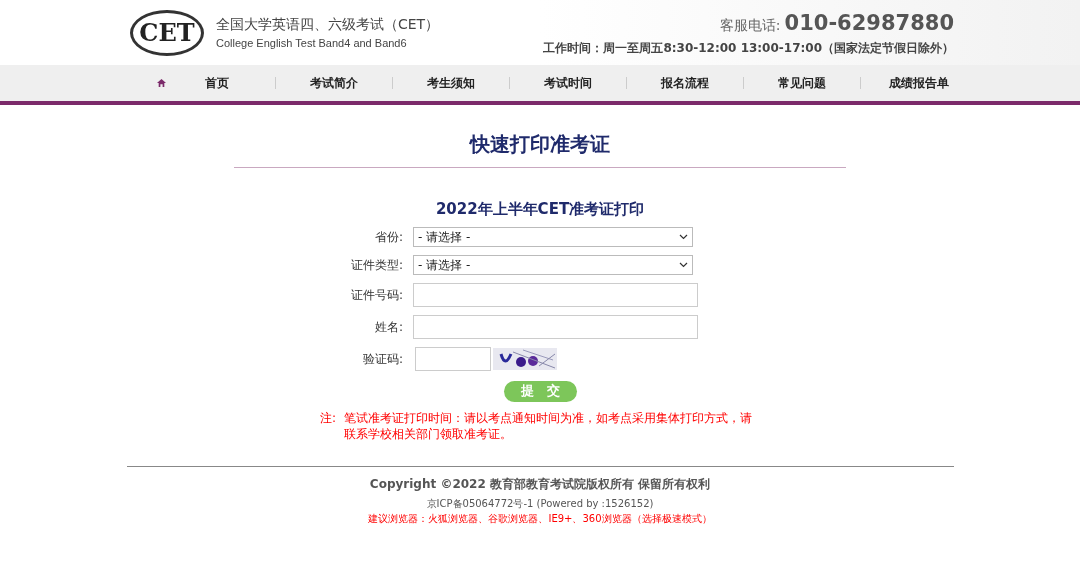 This screenshot has height=582, width=1080. Describe the element at coordinates (802, 83) in the screenshot. I see `nav-link: 常见问题` at that location.